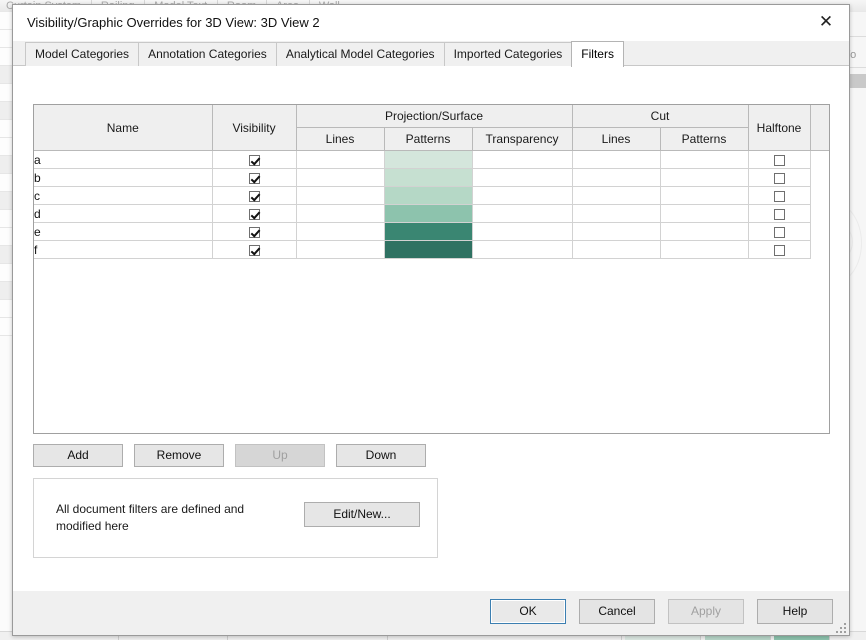 This screenshot has height=640, width=866. I want to click on table-row: d, so click(431, 213).